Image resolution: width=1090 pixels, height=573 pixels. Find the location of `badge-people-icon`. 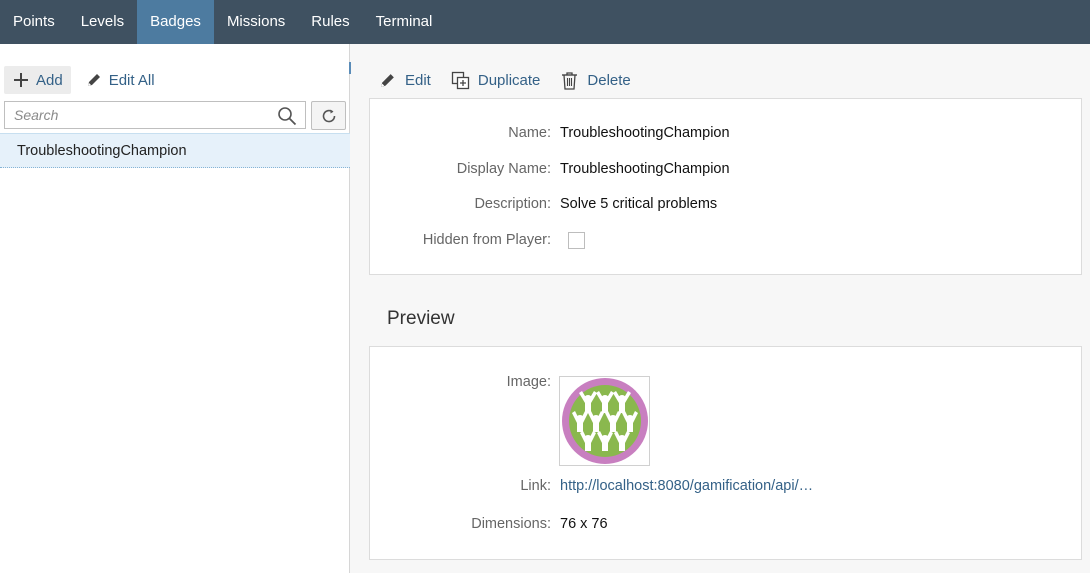

badge-people-icon is located at coordinates (604, 421).